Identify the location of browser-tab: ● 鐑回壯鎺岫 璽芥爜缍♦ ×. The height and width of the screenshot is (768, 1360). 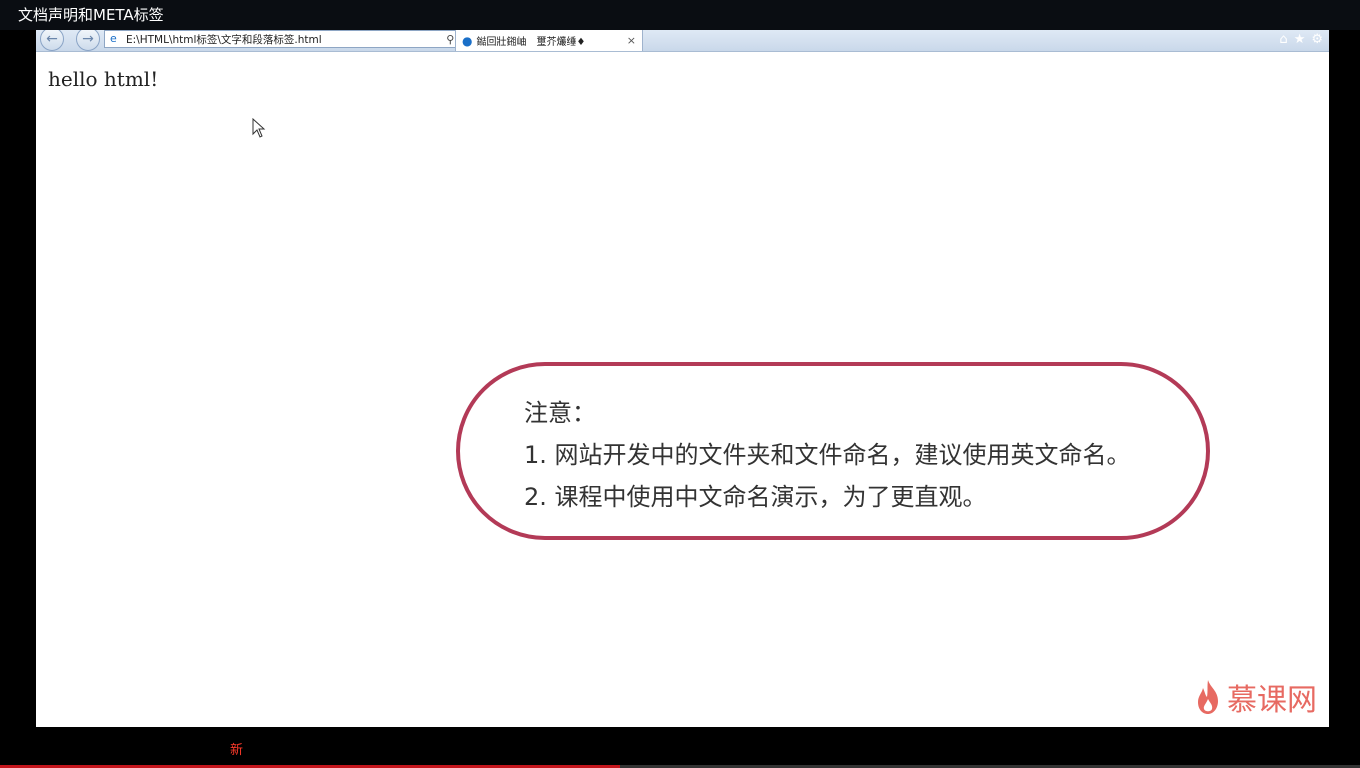
(549, 40).